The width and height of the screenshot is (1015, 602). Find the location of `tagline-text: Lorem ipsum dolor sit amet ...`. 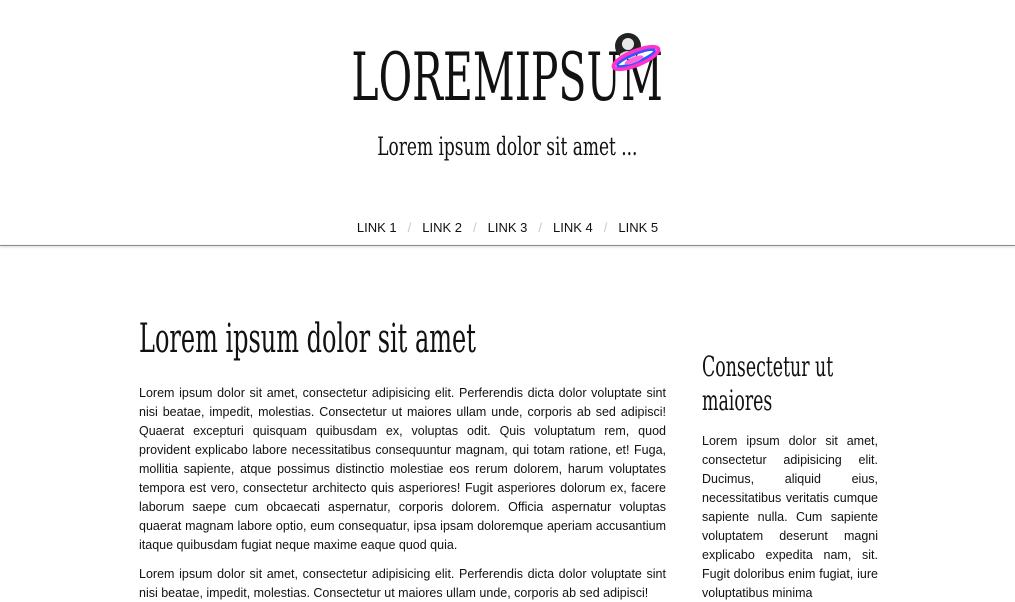

tagline-text: Lorem ipsum dolor sit amet ... is located at coordinates (507, 146).